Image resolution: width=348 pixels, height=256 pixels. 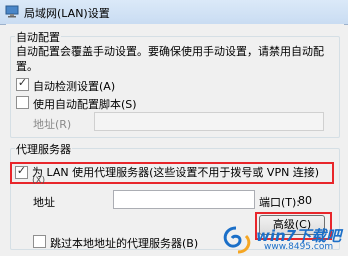 I want to click on use-script-checkbox, so click(x=22, y=102).